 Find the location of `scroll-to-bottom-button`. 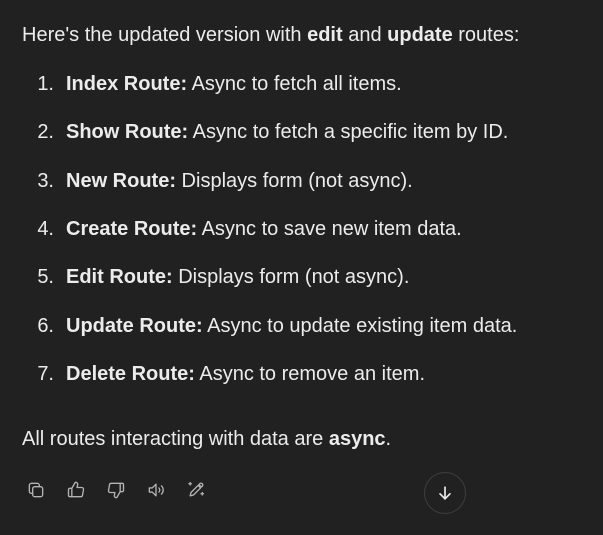

scroll-to-bottom-button is located at coordinates (445, 493).